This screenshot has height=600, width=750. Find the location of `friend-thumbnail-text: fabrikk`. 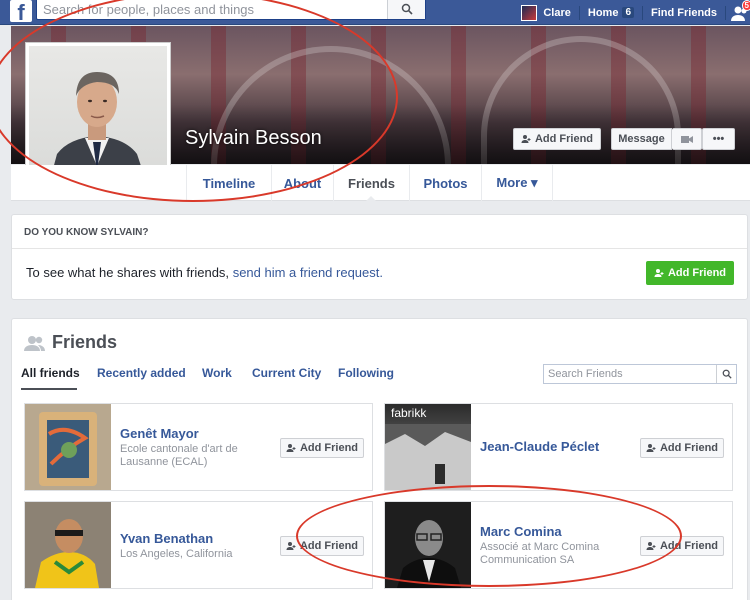

friend-thumbnail-text: fabrikk is located at coordinates (409, 413).